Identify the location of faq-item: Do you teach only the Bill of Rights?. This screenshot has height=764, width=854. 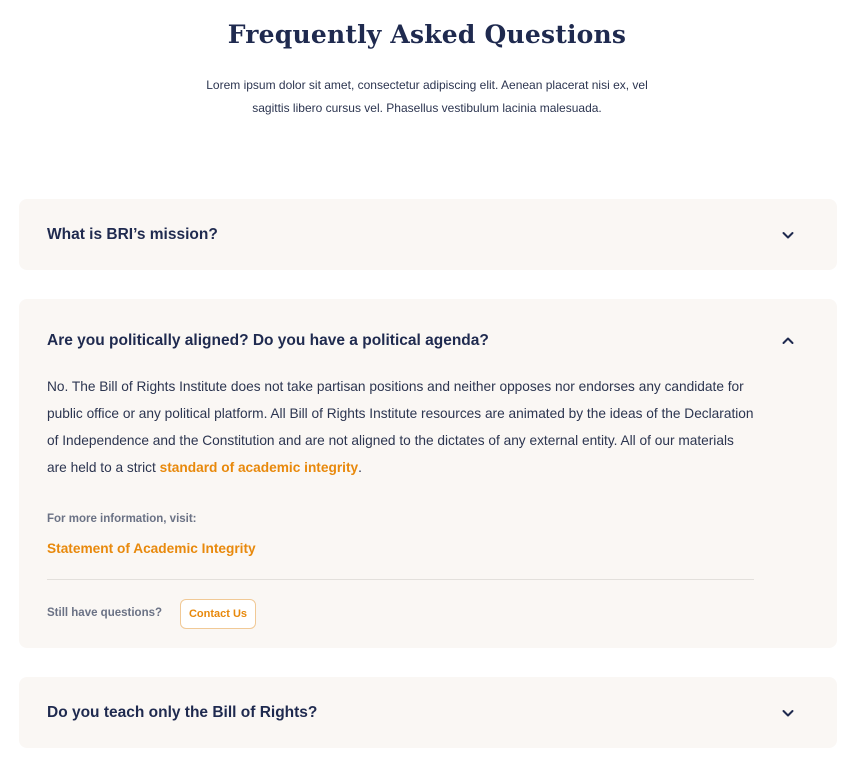
(428, 712).